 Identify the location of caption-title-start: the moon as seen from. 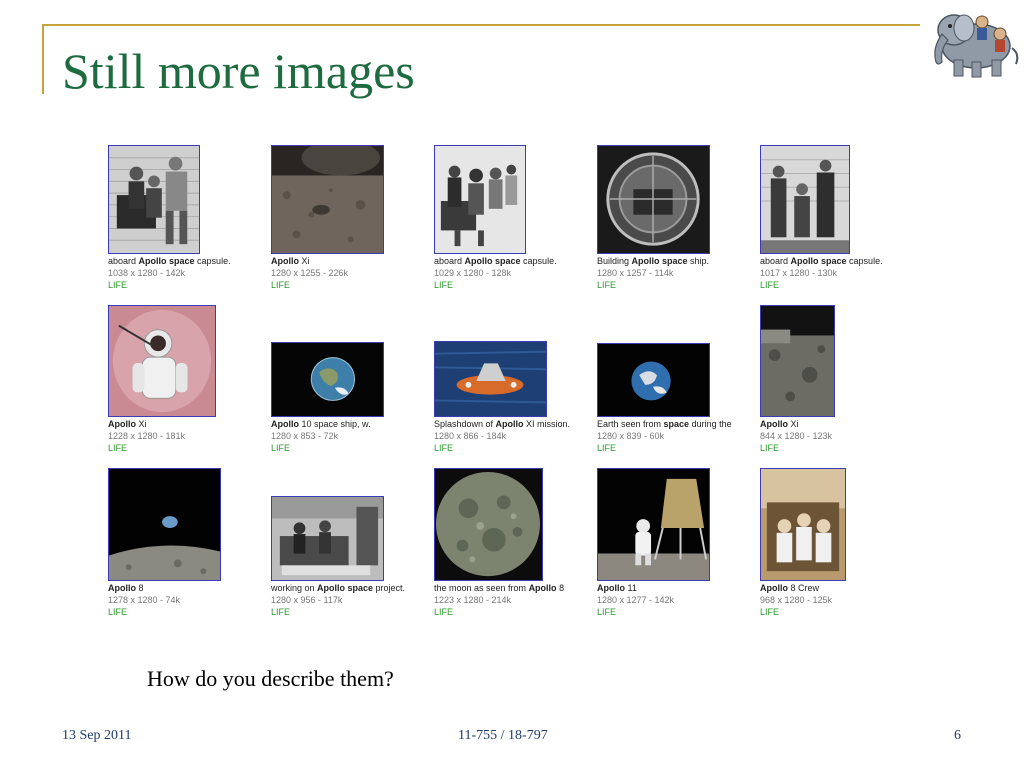
(481, 588).